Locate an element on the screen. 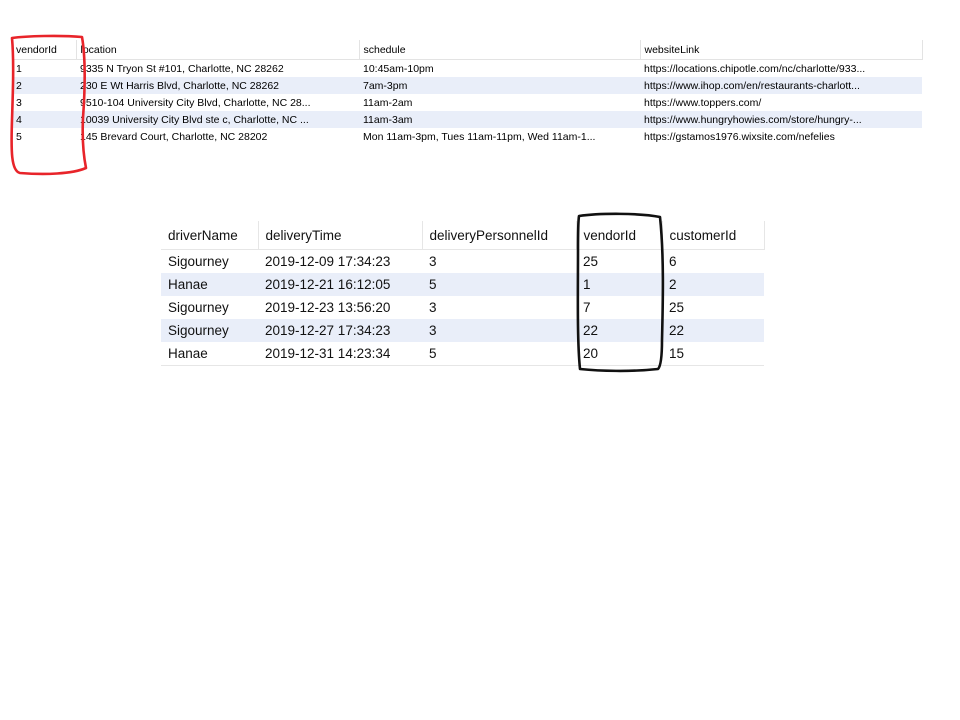 The height and width of the screenshot is (720, 960). cell-customerid: 15 is located at coordinates (713, 354).